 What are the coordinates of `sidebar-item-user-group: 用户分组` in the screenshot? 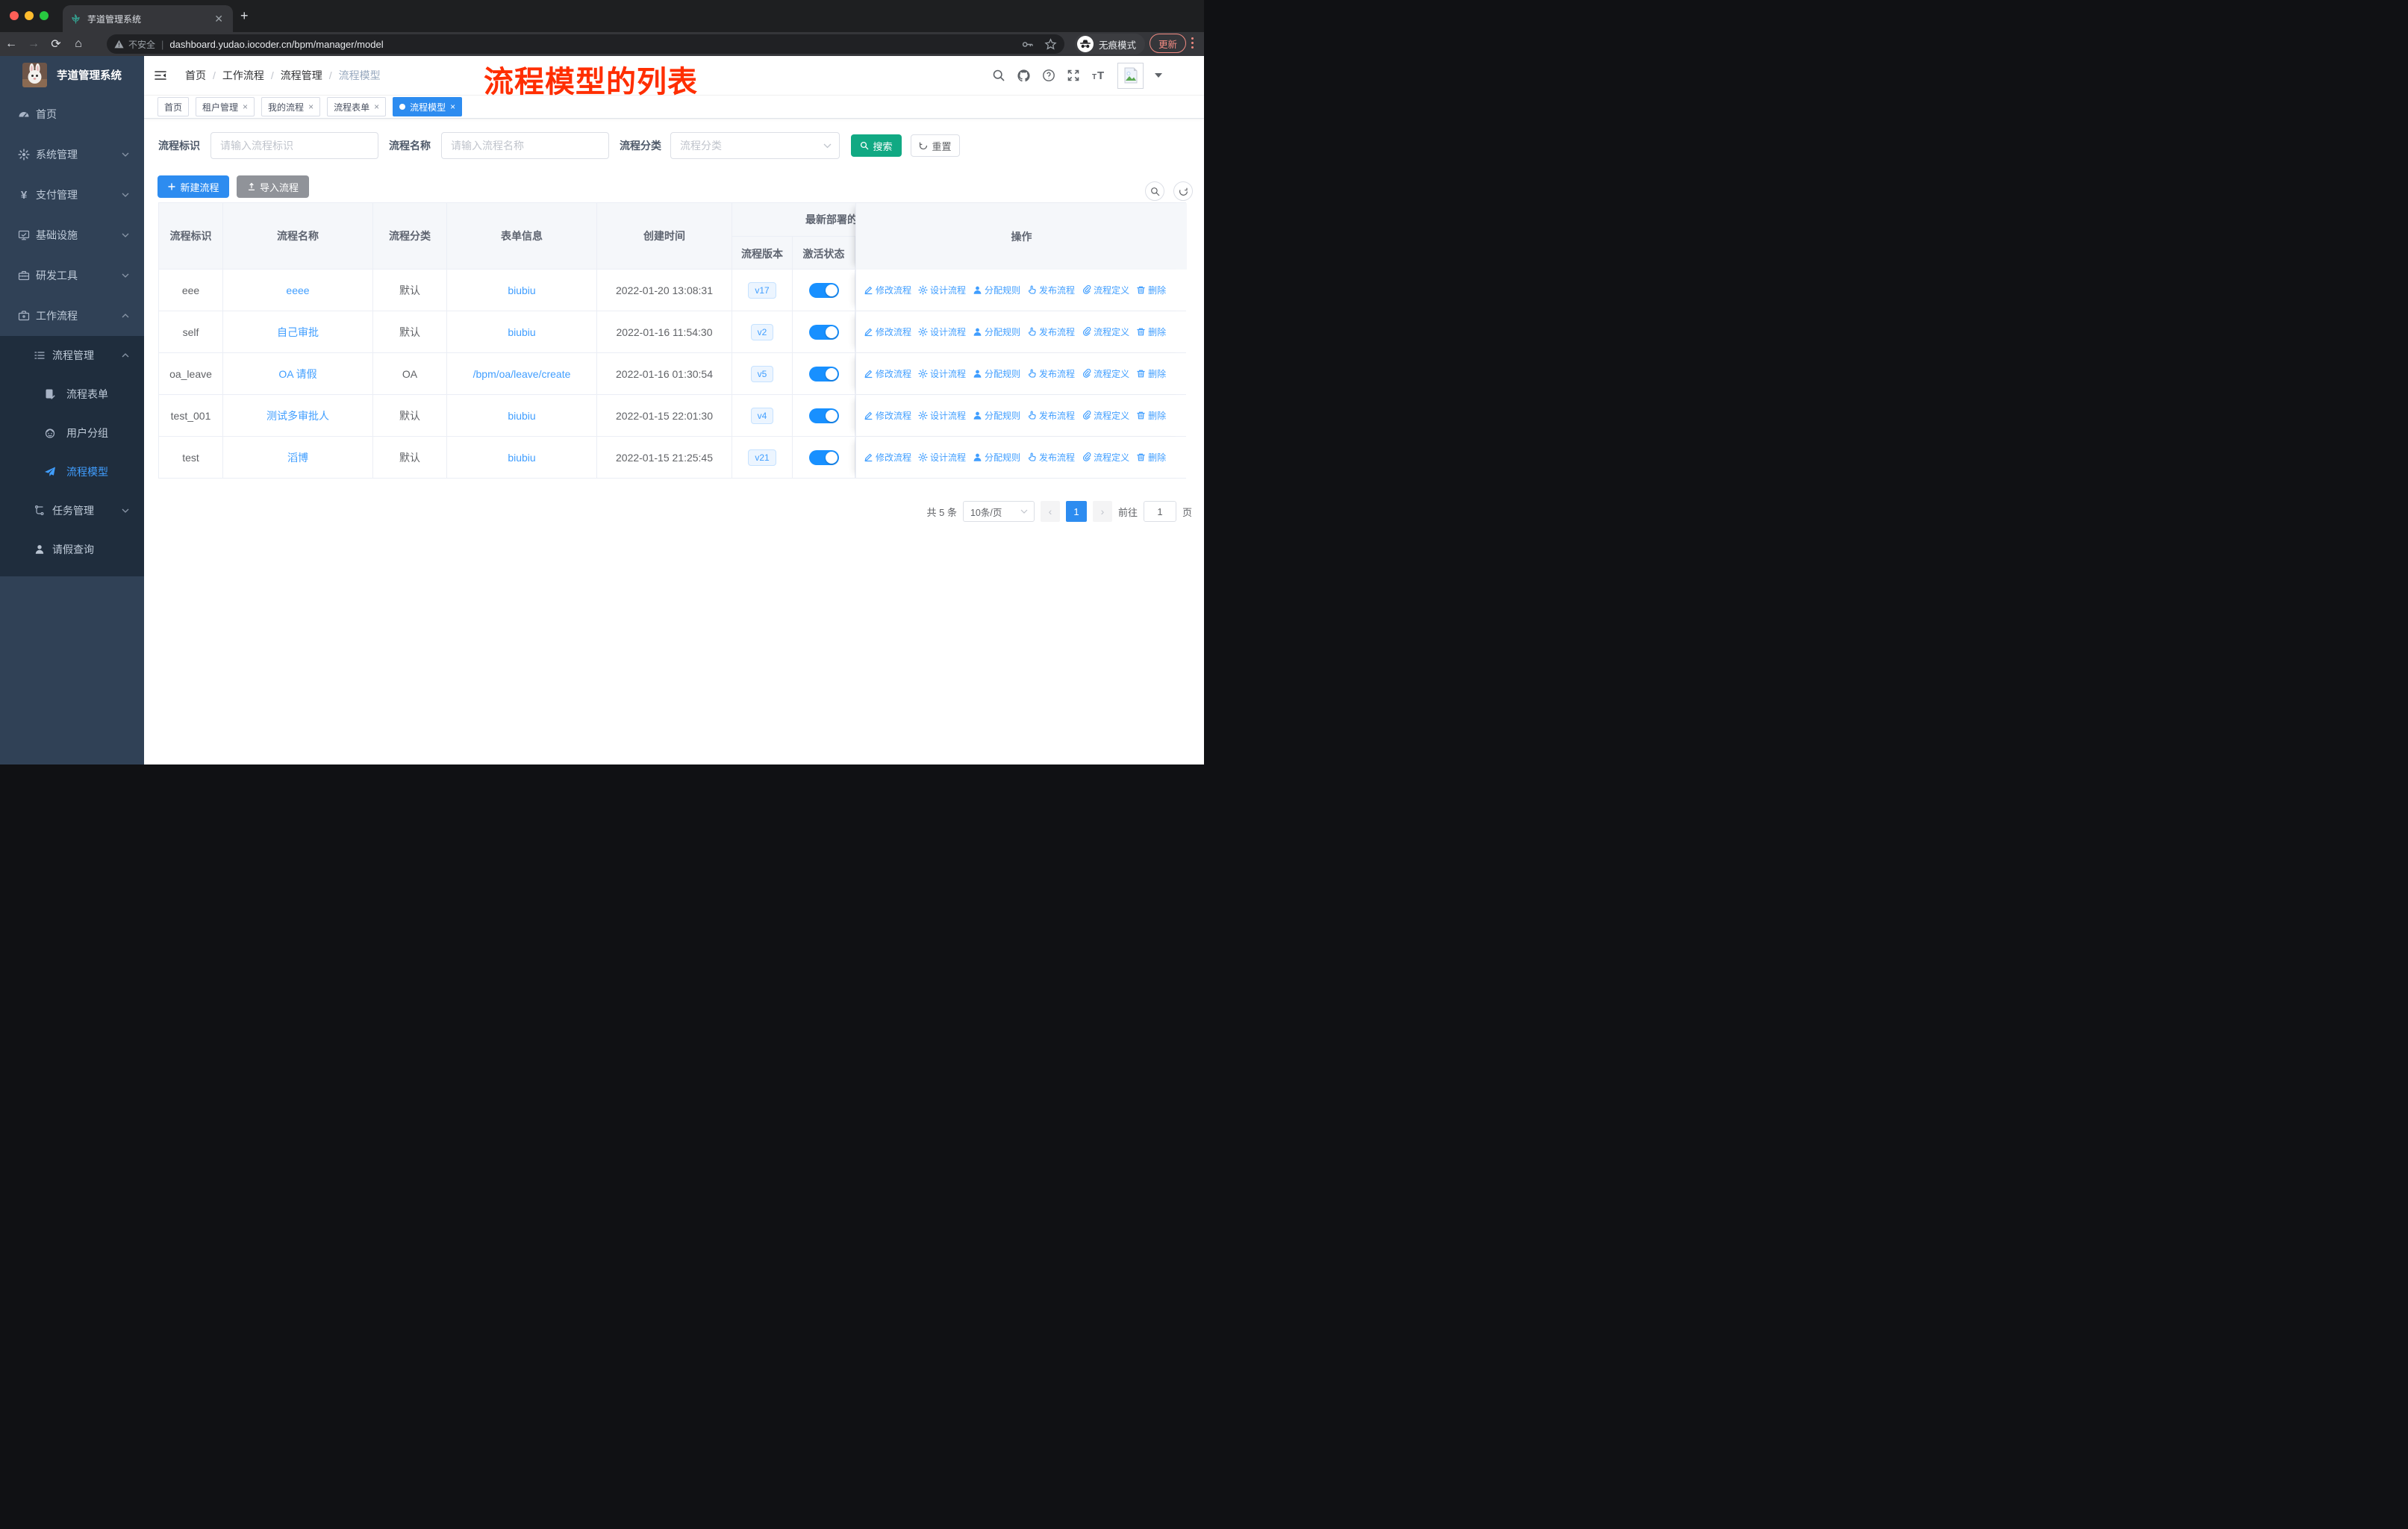 It's located at (72, 433).